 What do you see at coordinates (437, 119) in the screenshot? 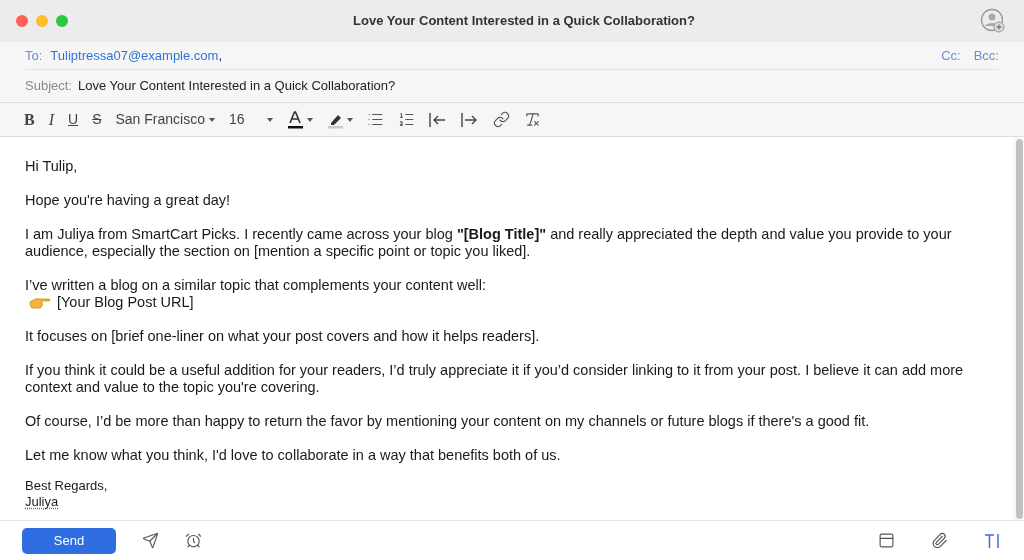
I see `outdent-icon` at bounding box center [437, 119].